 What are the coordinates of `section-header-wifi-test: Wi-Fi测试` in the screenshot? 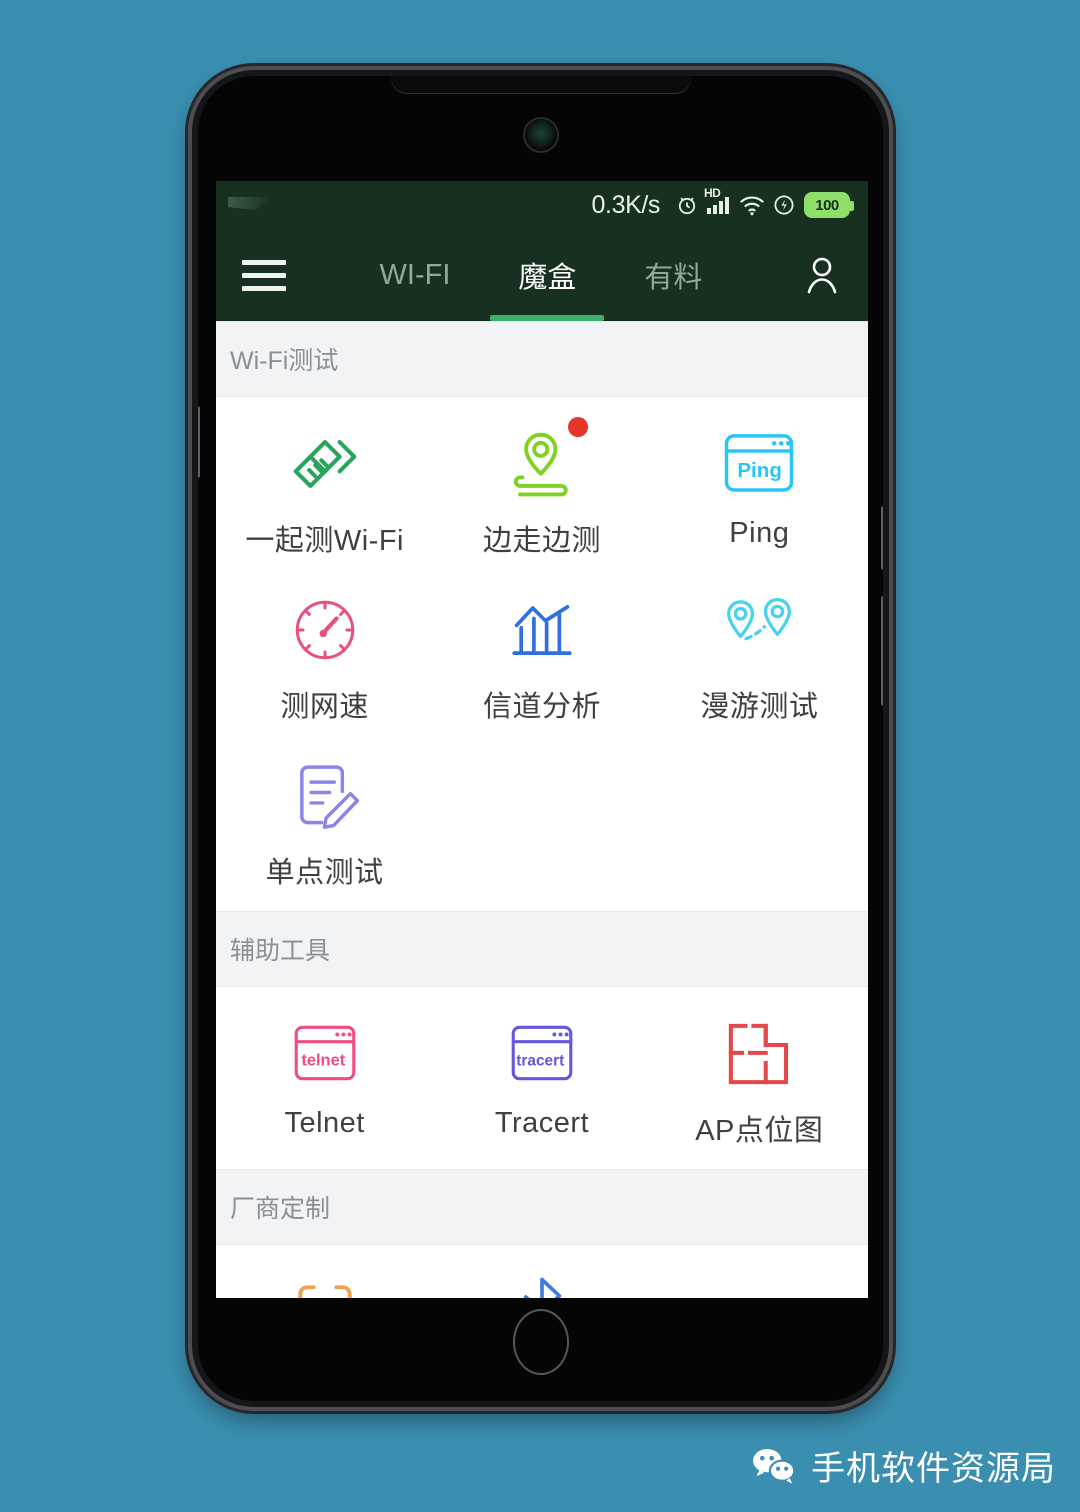 It's located at (542, 359).